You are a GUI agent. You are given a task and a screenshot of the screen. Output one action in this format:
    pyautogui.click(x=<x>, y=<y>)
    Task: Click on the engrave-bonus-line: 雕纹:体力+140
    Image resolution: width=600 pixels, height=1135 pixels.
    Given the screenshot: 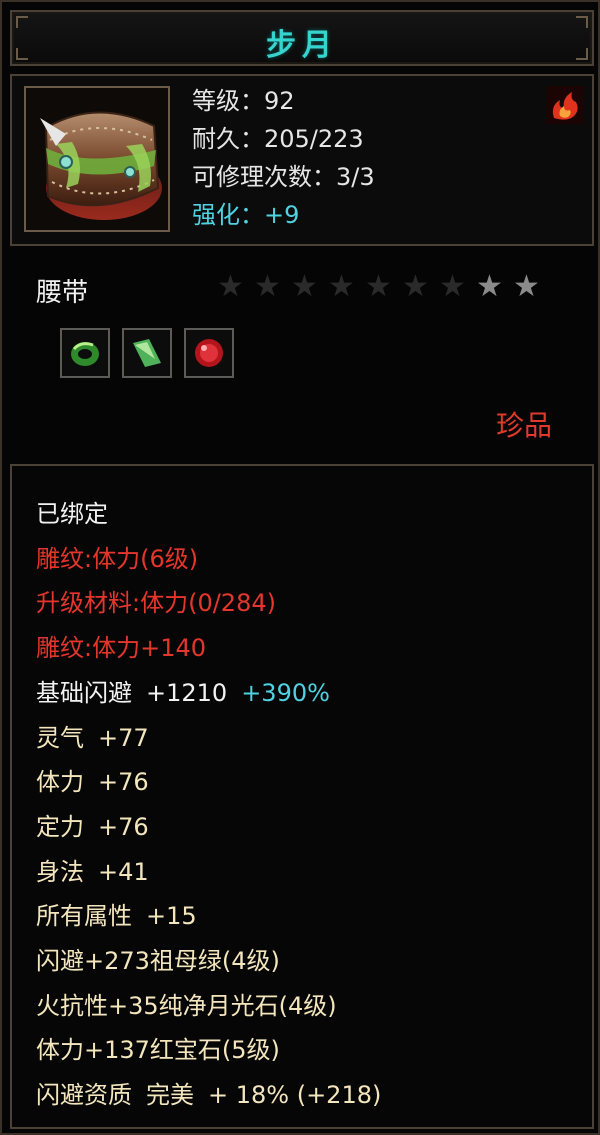 What is the action you would take?
    pyautogui.click(x=121, y=648)
    